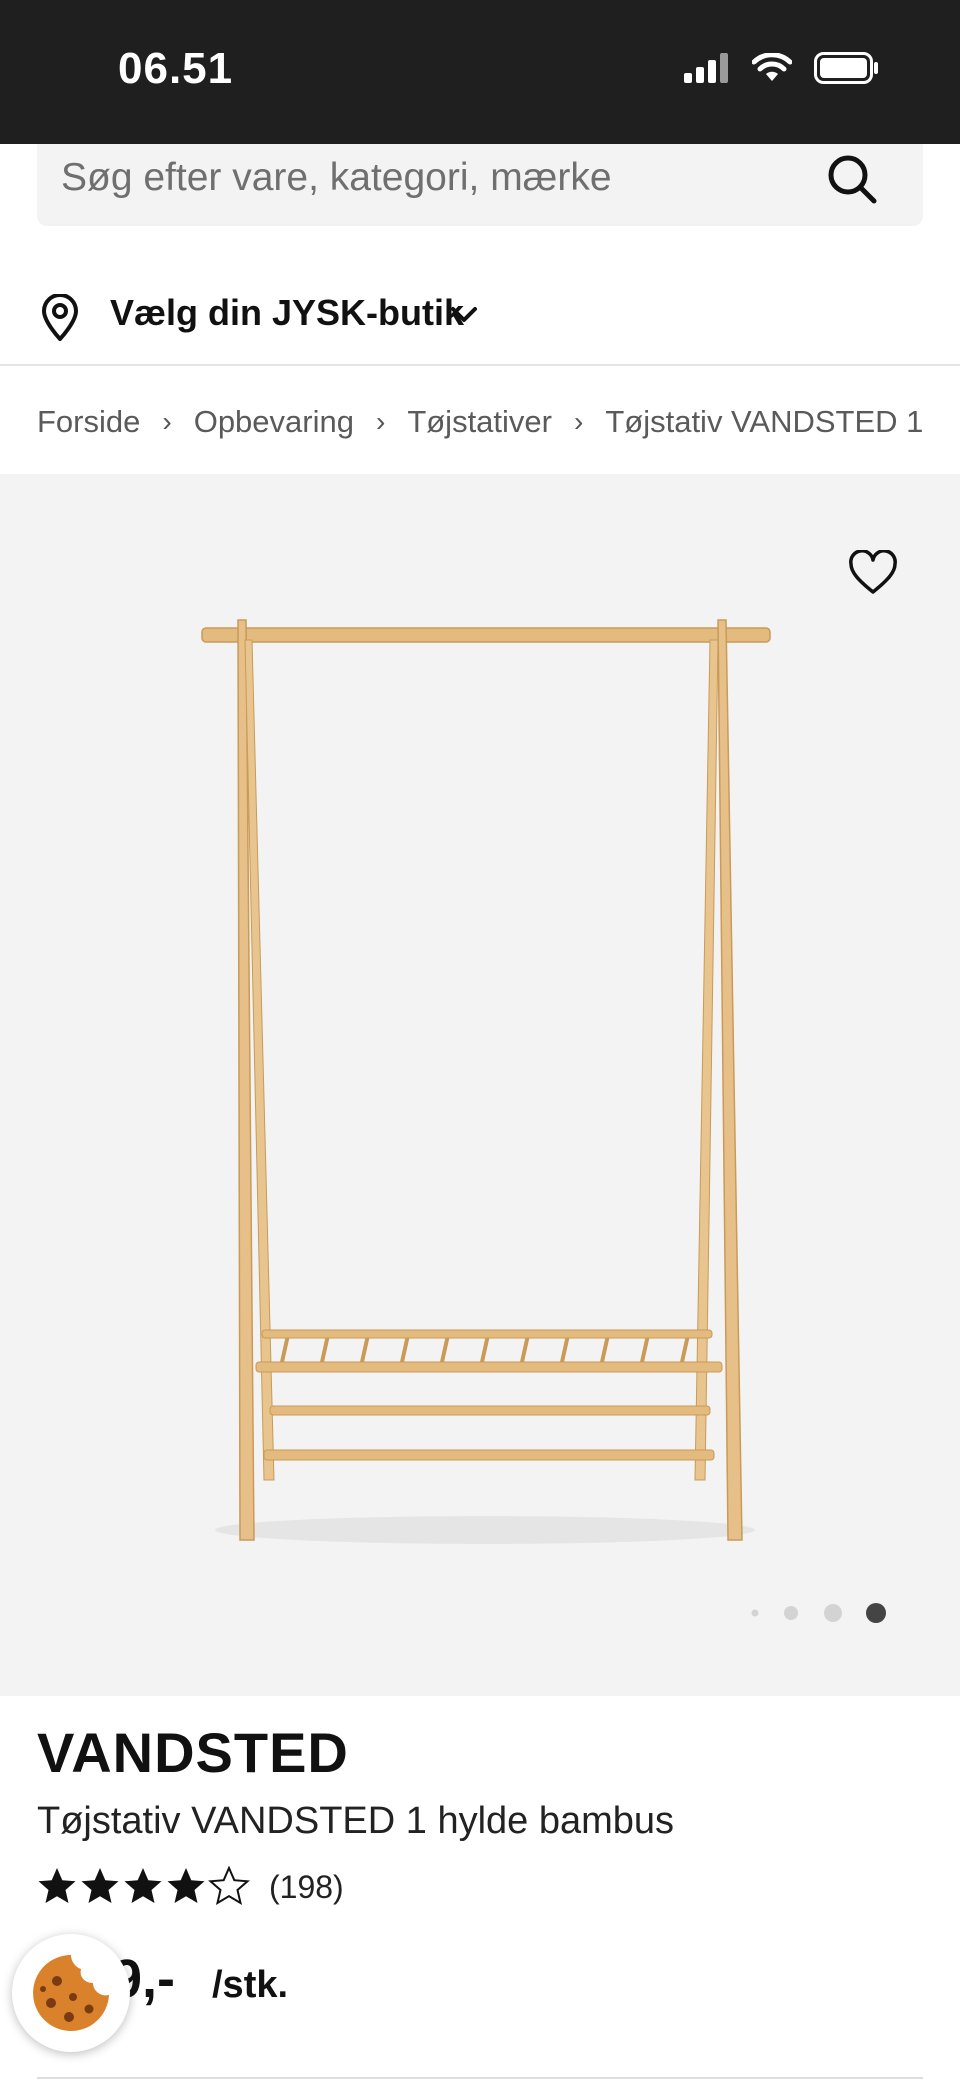 The image size is (960, 2081). Describe the element at coordinates (706, 68) in the screenshot. I see `signal-icon` at that location.